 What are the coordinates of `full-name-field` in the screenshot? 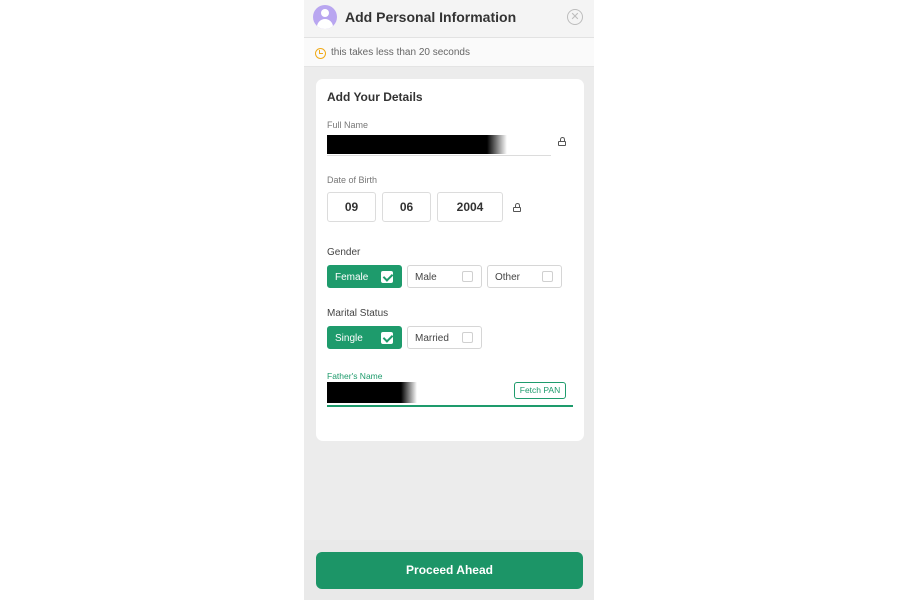 It's located at (439, 144).